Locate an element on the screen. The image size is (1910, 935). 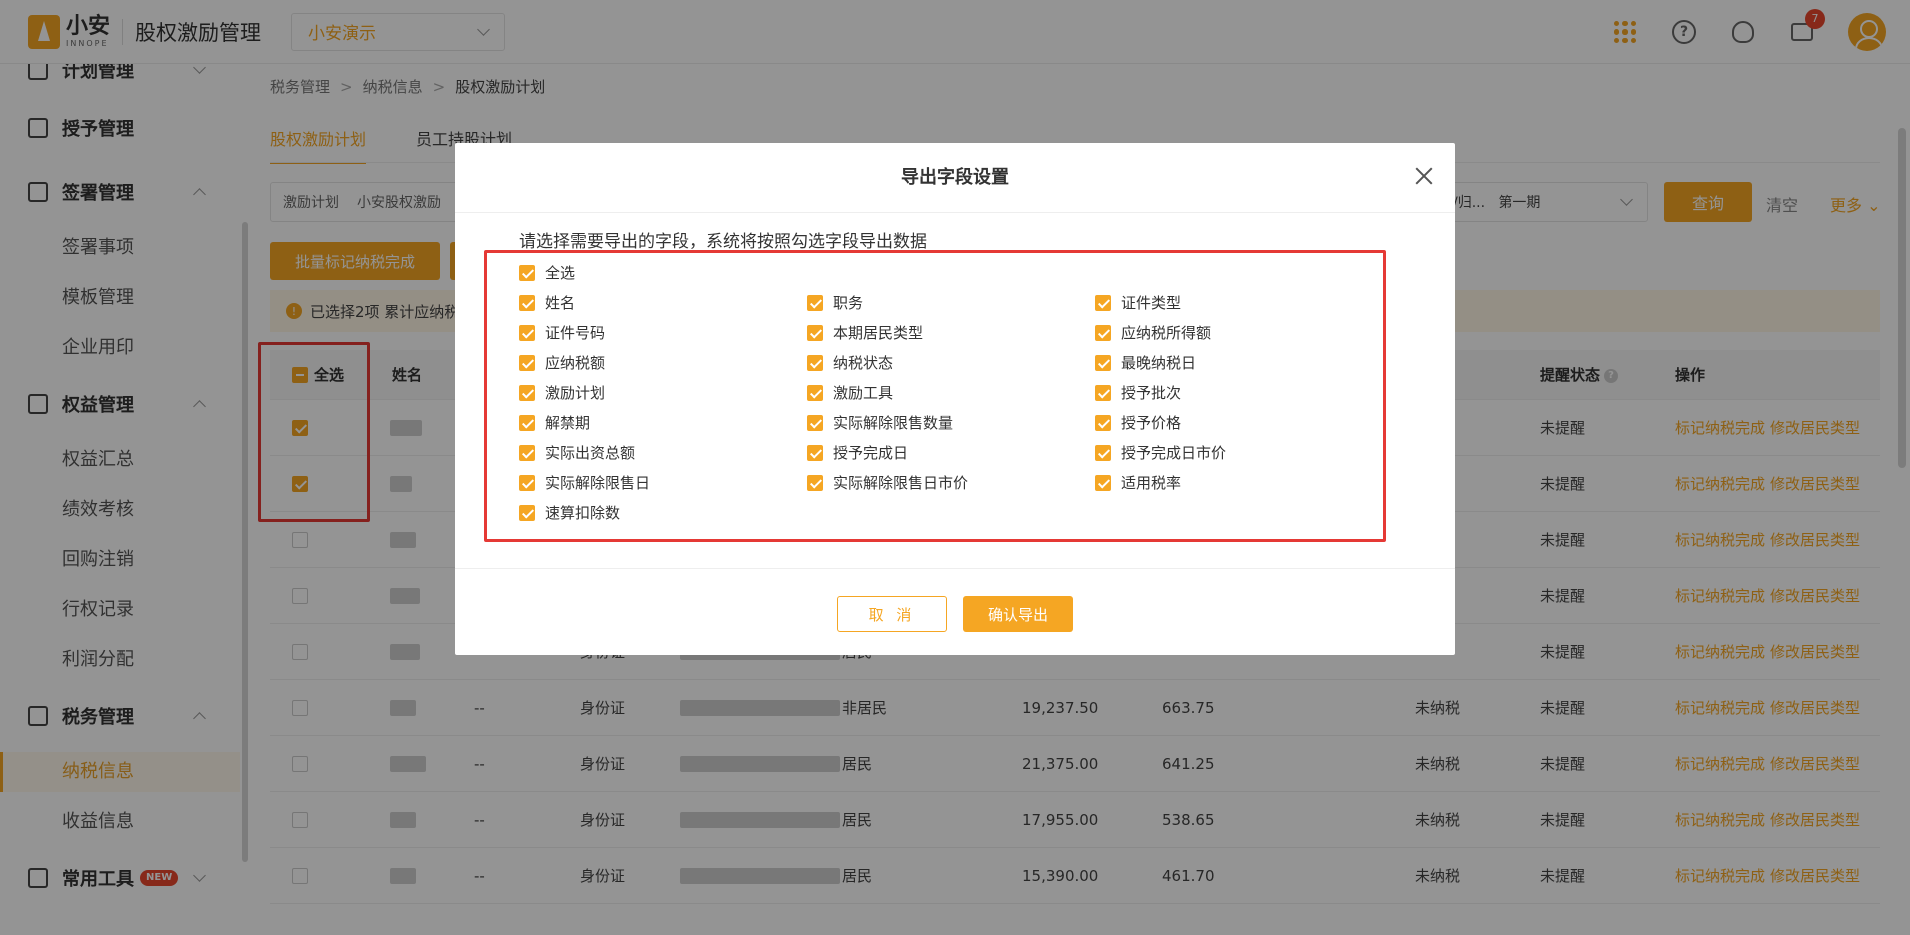
export-field-option: 证件类型 is located at coordinates (1138, 302).